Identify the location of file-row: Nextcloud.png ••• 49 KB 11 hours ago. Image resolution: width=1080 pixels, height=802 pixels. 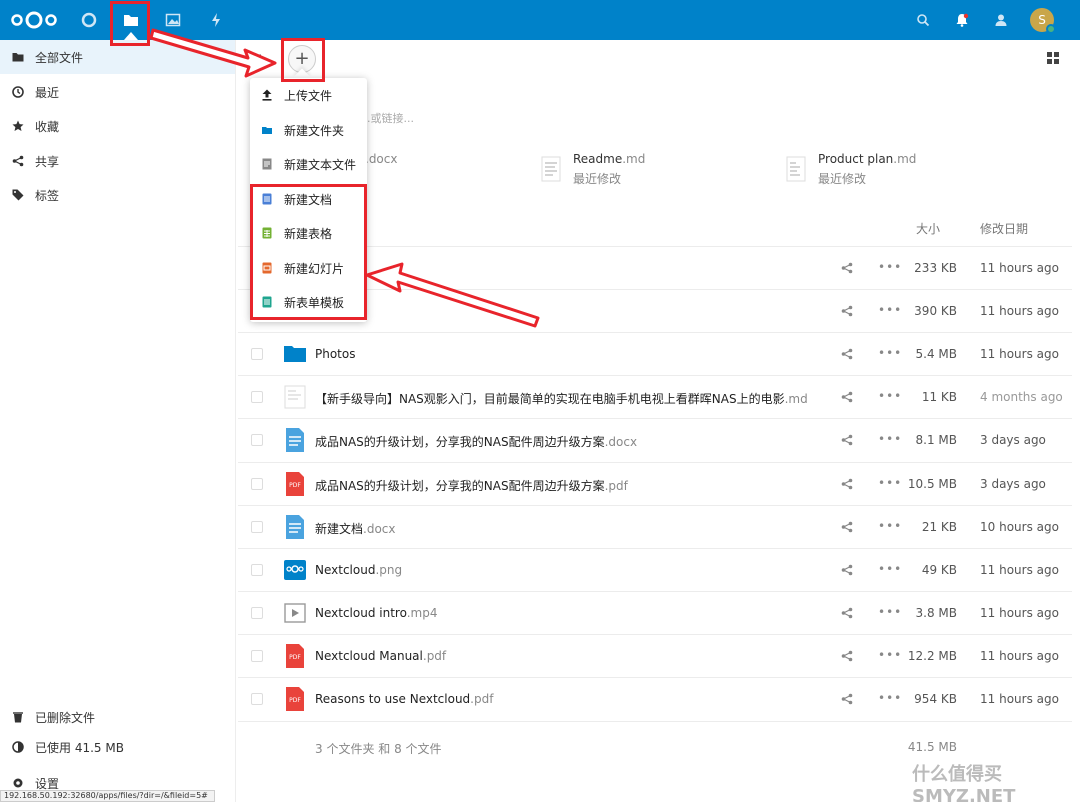
(655, 569).